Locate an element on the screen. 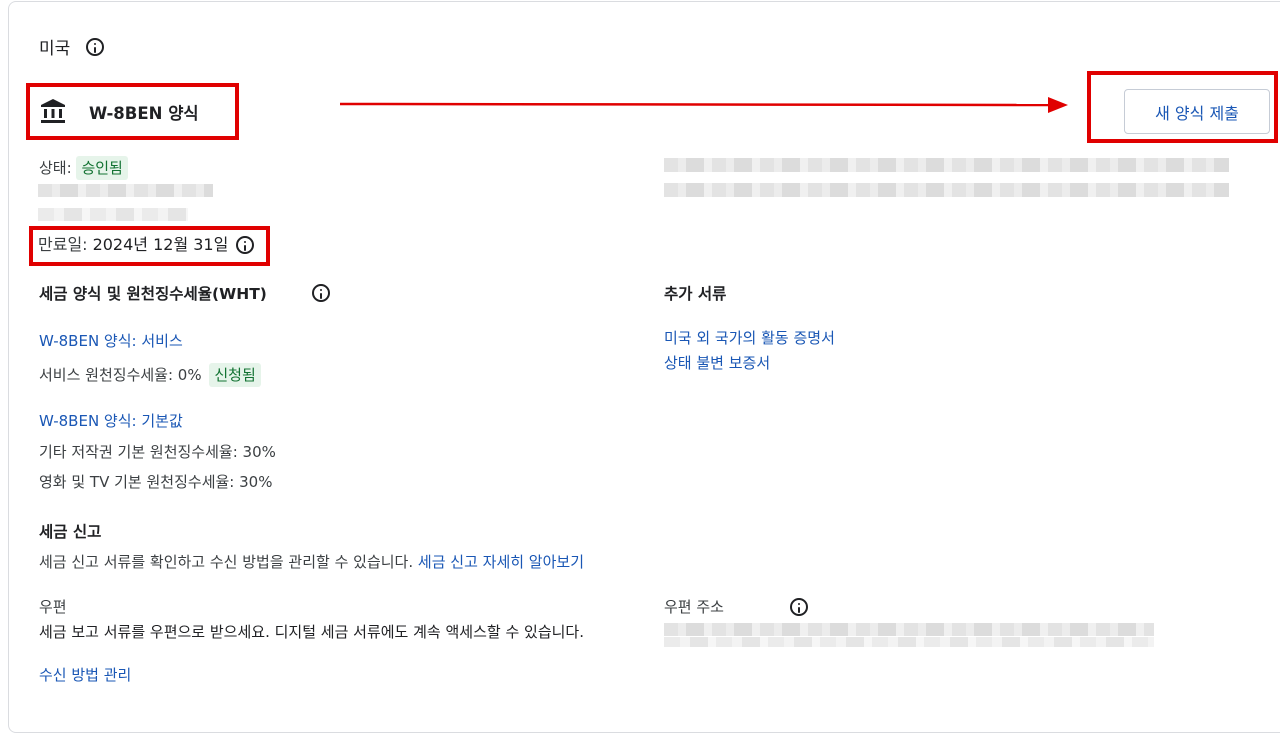  services-status-badge: 신청됨 is located at coordinates (235, 375).